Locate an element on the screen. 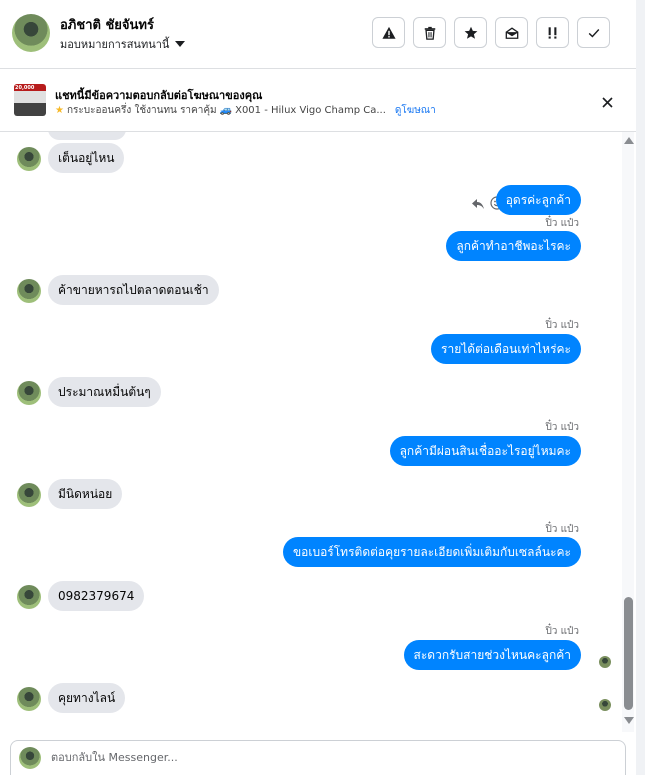 The width and height of the screenshot is (645, 775). mark-done-button is located at coordinates (593, 32).